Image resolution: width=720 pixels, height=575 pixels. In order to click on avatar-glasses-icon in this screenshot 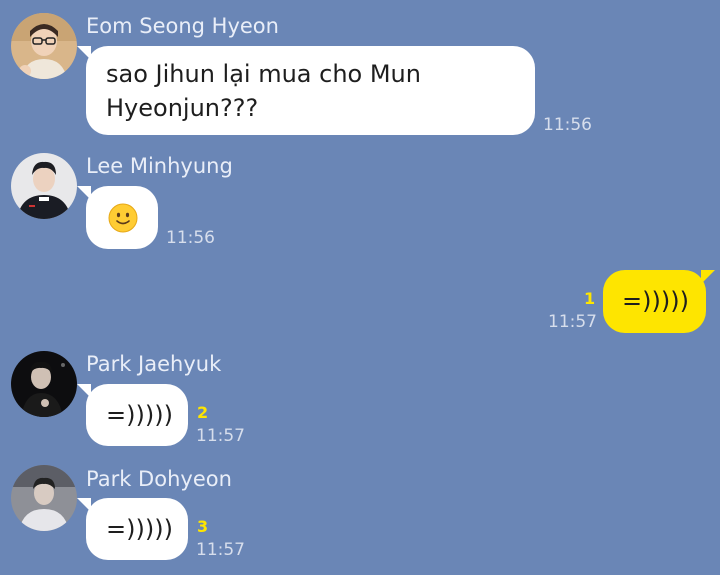, I will do `click(44, 46)`.